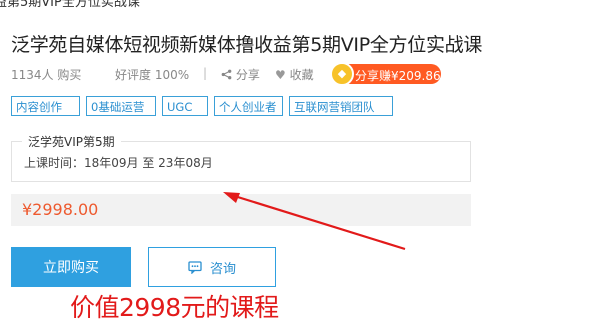 Image resolution: width=600 pixels, height=333 pixels. Describe the element at coordinates (152, 75) in the screenshot. I see `rating: 好评度 100%` at that location.